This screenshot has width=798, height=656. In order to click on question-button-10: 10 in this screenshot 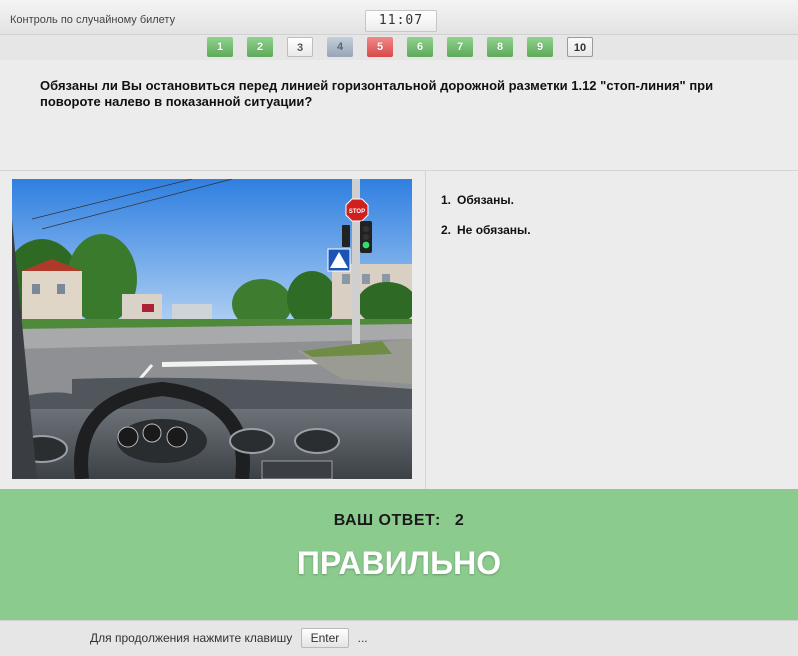, I will do `click(580, 47)`.